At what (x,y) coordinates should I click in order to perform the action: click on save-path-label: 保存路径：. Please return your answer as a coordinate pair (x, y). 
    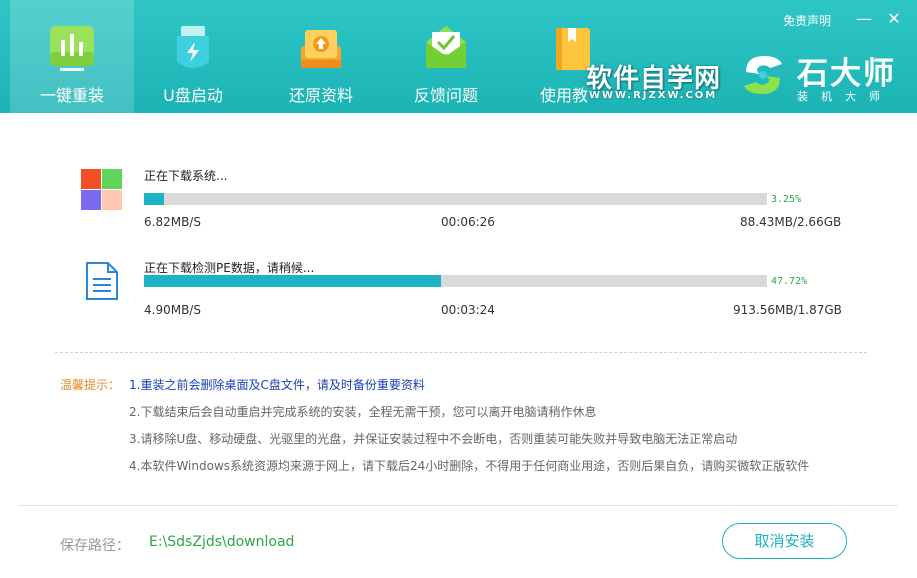
    Looking at the image, I should click on (95, 546).